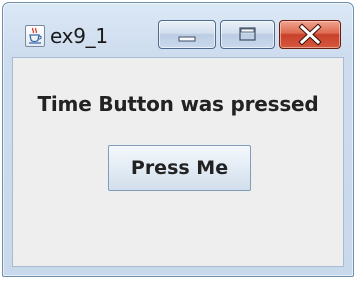  Describe the element at coordinates (79, 36) in the screenshot. I see `window-title: ex9_1` at that location.